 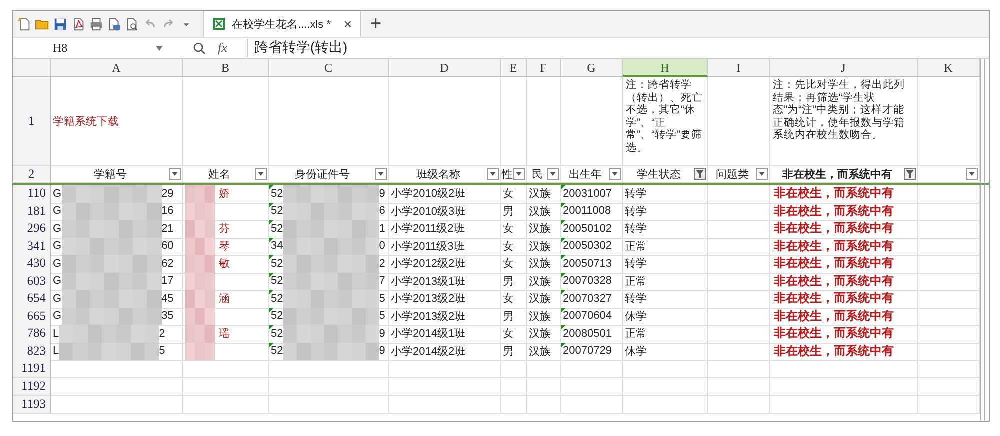 I want to click on formula-field: 跨省转学(转出), so click(x=618, y=48).